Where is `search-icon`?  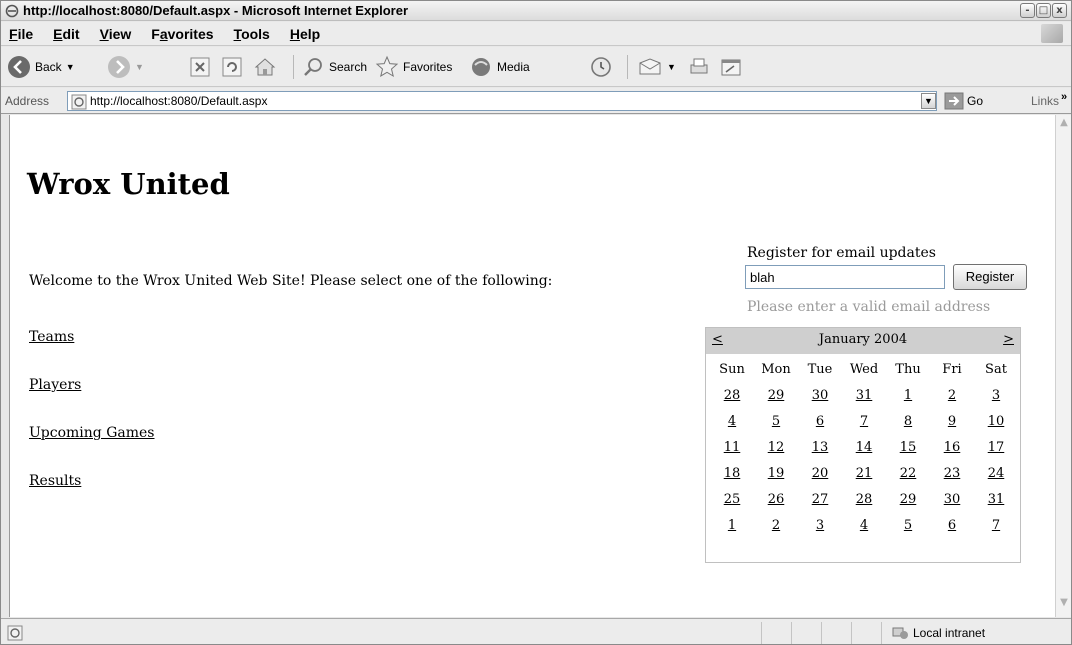 search-icon is located at coordinates (313, 67).